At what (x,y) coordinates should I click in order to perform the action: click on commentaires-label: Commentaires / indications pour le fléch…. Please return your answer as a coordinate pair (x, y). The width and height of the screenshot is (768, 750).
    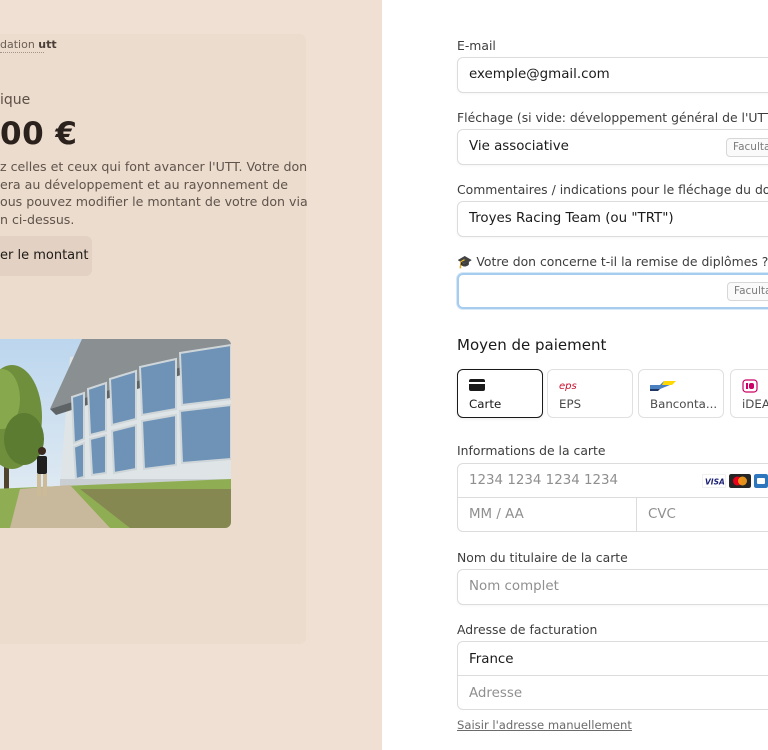
    Looking at the image, I should click on (612, 189).